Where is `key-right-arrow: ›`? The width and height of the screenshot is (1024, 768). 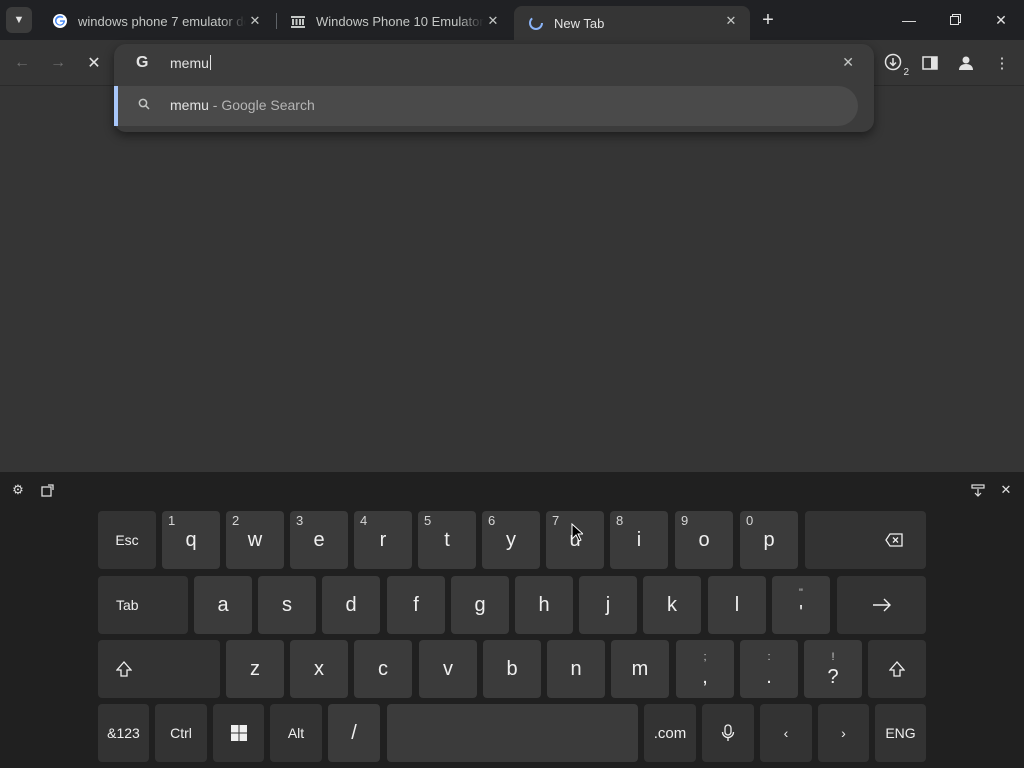 key-right-arrow: › is located at coordinates (843, 733).